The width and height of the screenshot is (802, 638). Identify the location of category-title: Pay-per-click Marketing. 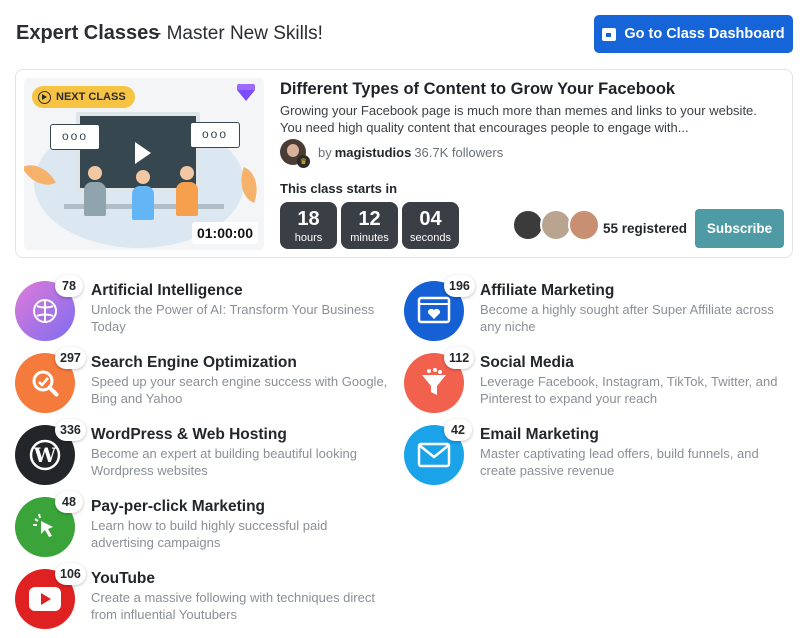
(178, 506).